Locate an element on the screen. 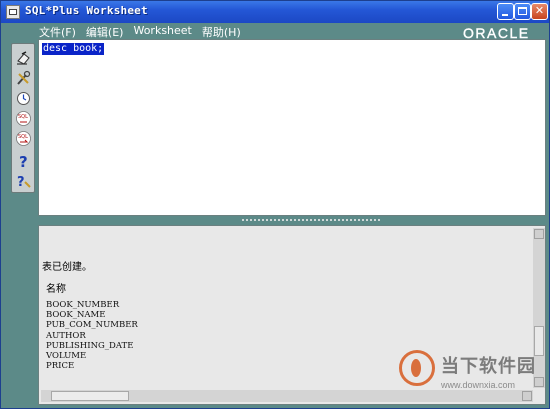 This screenshot has height=409, width=550. list-item: PUBLISHING_DATE is located at coordinates (90, 345).